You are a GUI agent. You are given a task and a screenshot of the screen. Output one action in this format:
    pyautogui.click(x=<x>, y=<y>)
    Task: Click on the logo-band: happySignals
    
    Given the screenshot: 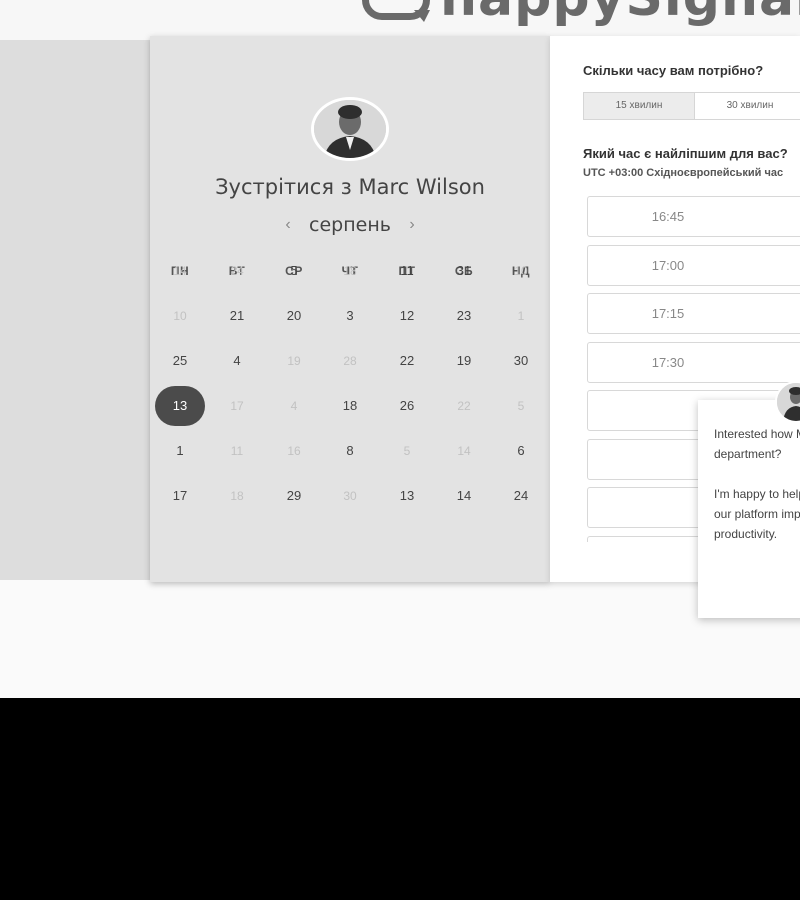 What is the action you would take?
    pyautogui.click(x=400, y=18)
    